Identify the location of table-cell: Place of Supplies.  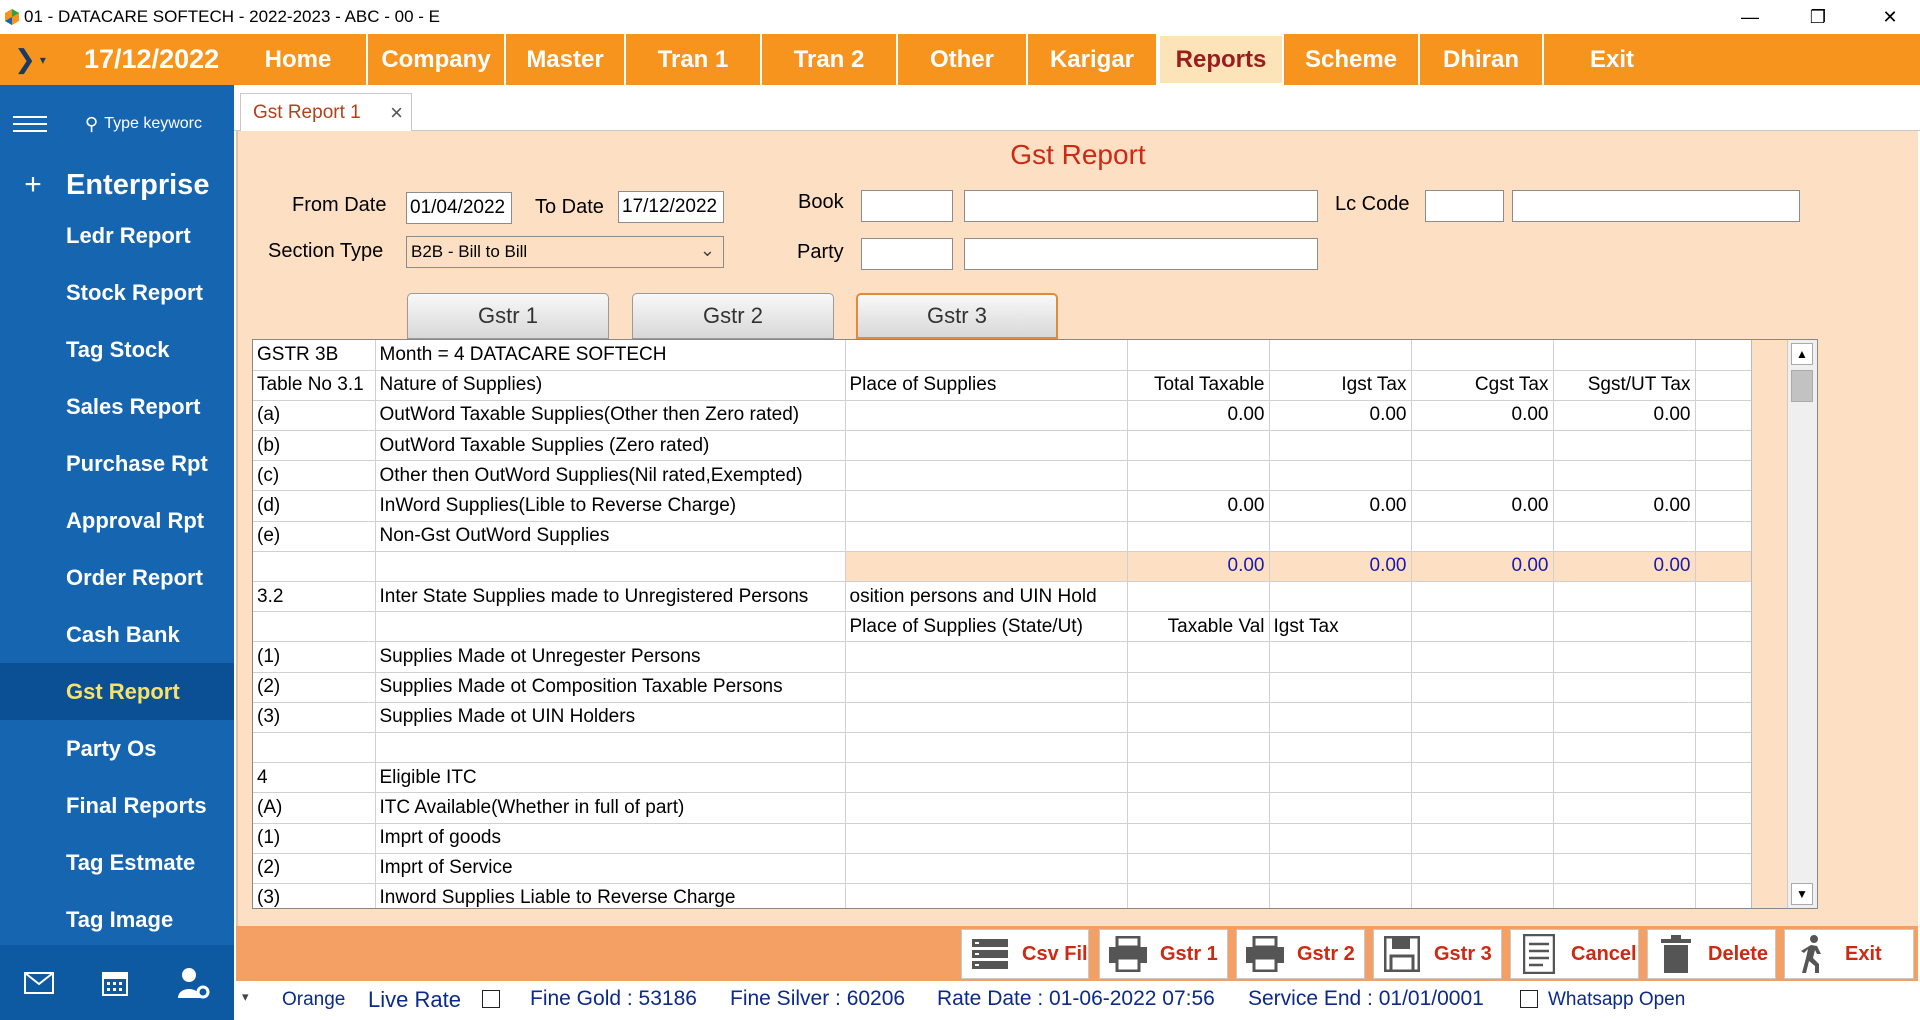
(986, 385).